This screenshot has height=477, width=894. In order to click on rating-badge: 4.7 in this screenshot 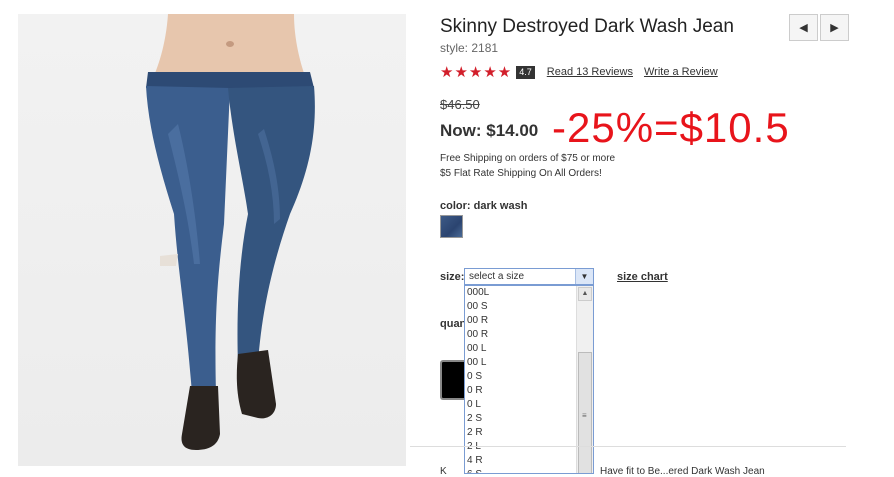, I will do `click(525, 72)`.